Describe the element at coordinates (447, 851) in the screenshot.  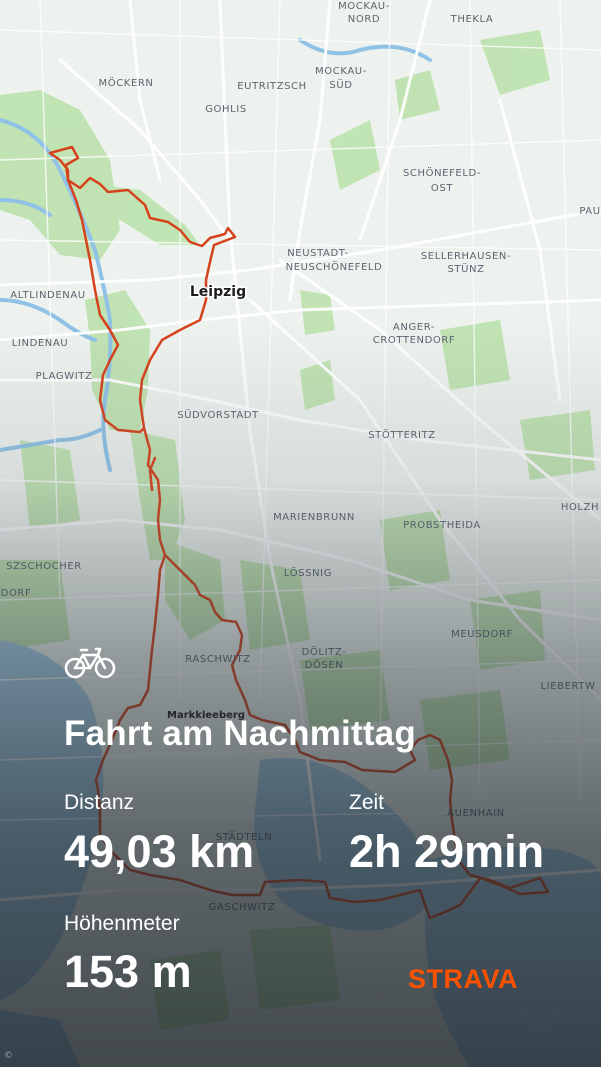
I see `time-value: 2h 29min` at that location.